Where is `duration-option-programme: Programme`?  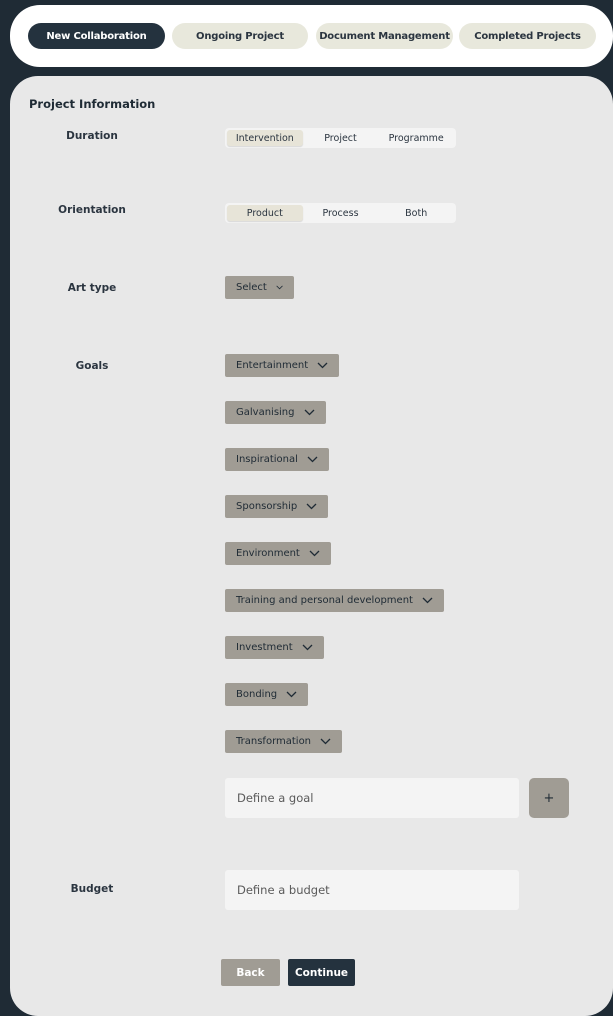
duration-option-programme: Programme is located at coordinates (416, 138).